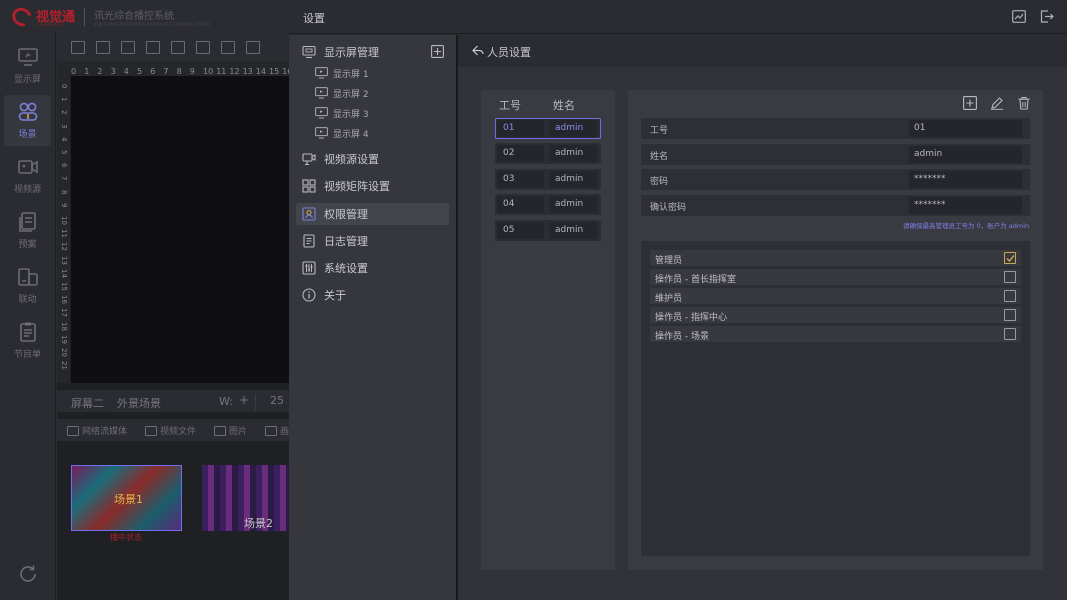  Describe the element at coordinates (372, 241) in the screenshot. I see `nav-log-management: 日志管理` at that location.